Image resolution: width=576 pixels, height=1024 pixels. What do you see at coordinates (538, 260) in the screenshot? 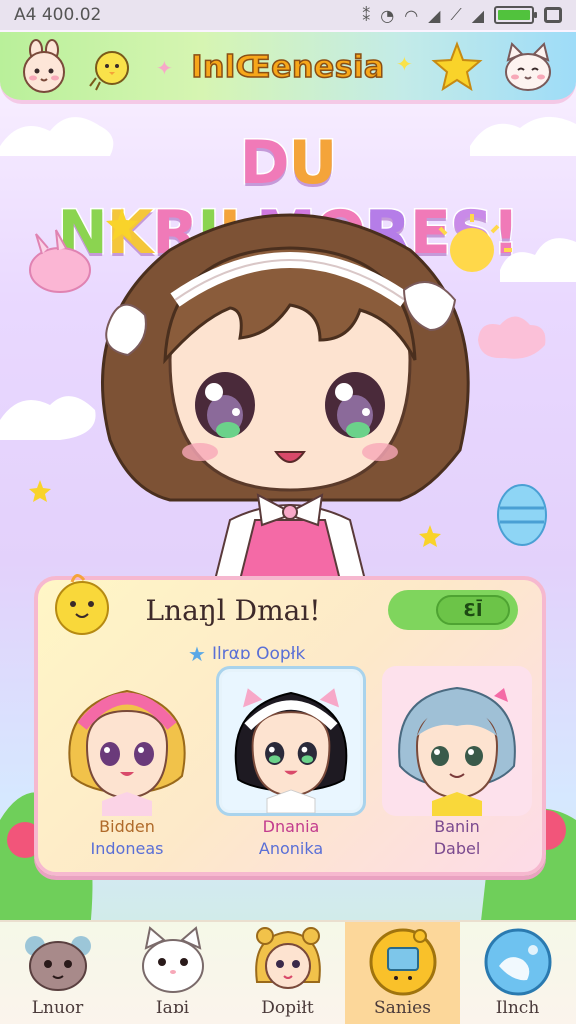
I see `cloud-icon` at bounding box center [538, 260].